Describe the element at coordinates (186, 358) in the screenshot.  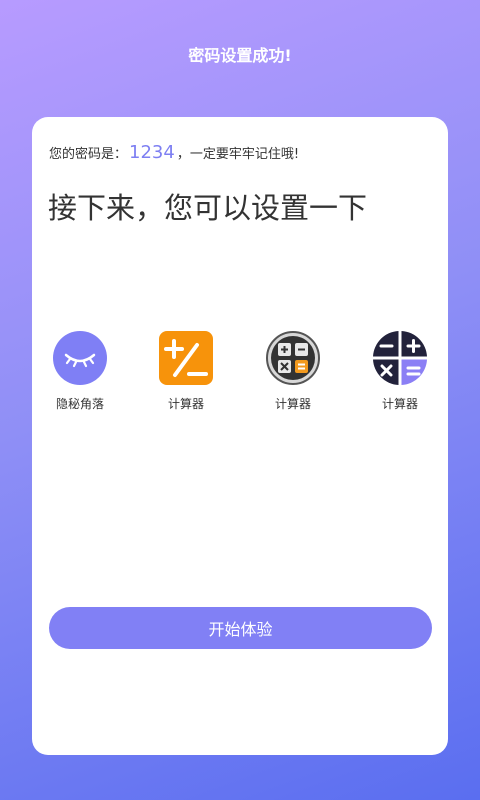
I see `orange-calculator-icon` at that location.